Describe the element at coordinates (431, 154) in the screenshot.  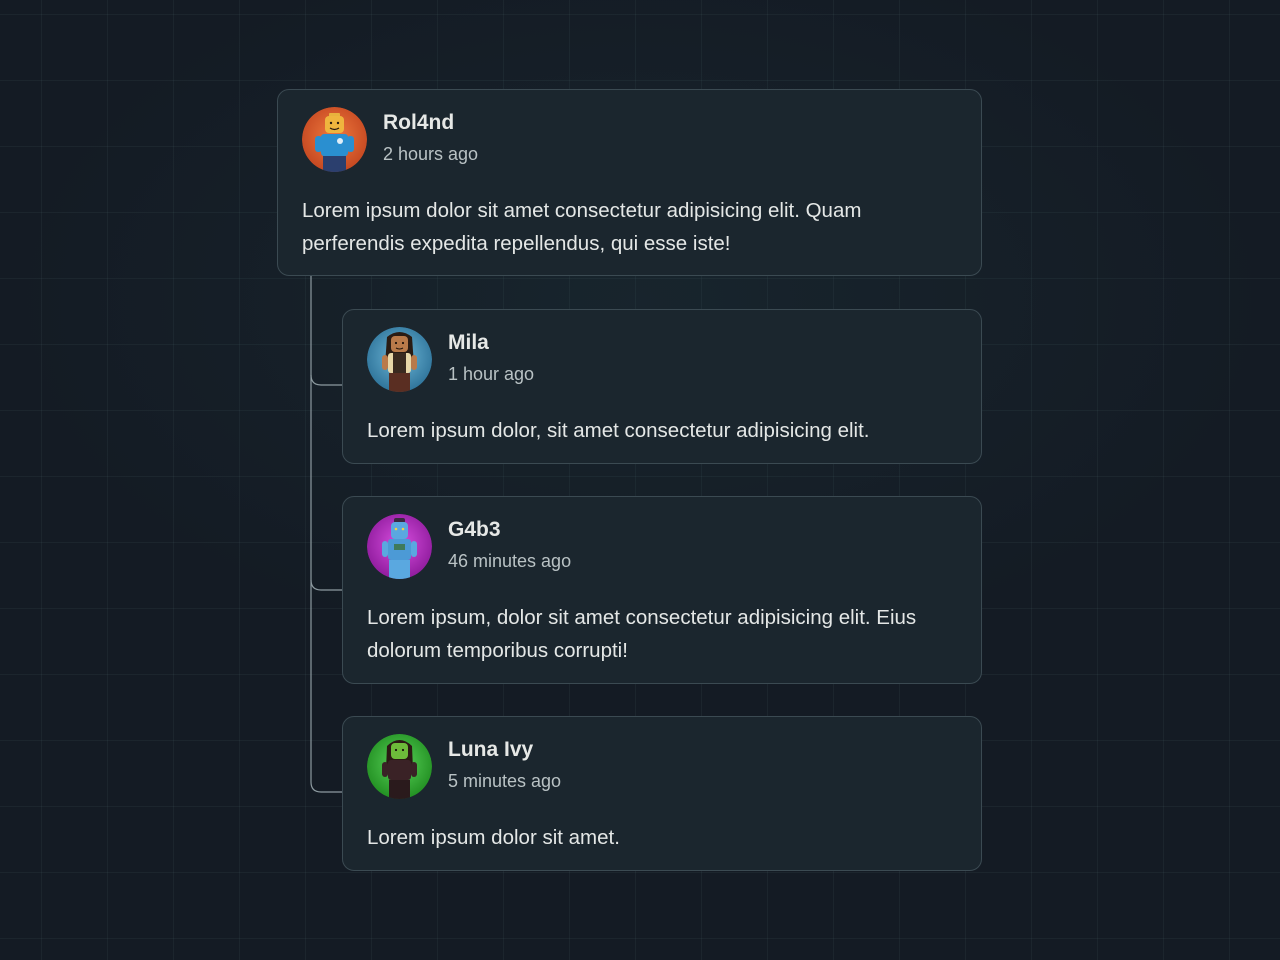
I see `comment-timestamp: 2 hours ago` at that location.